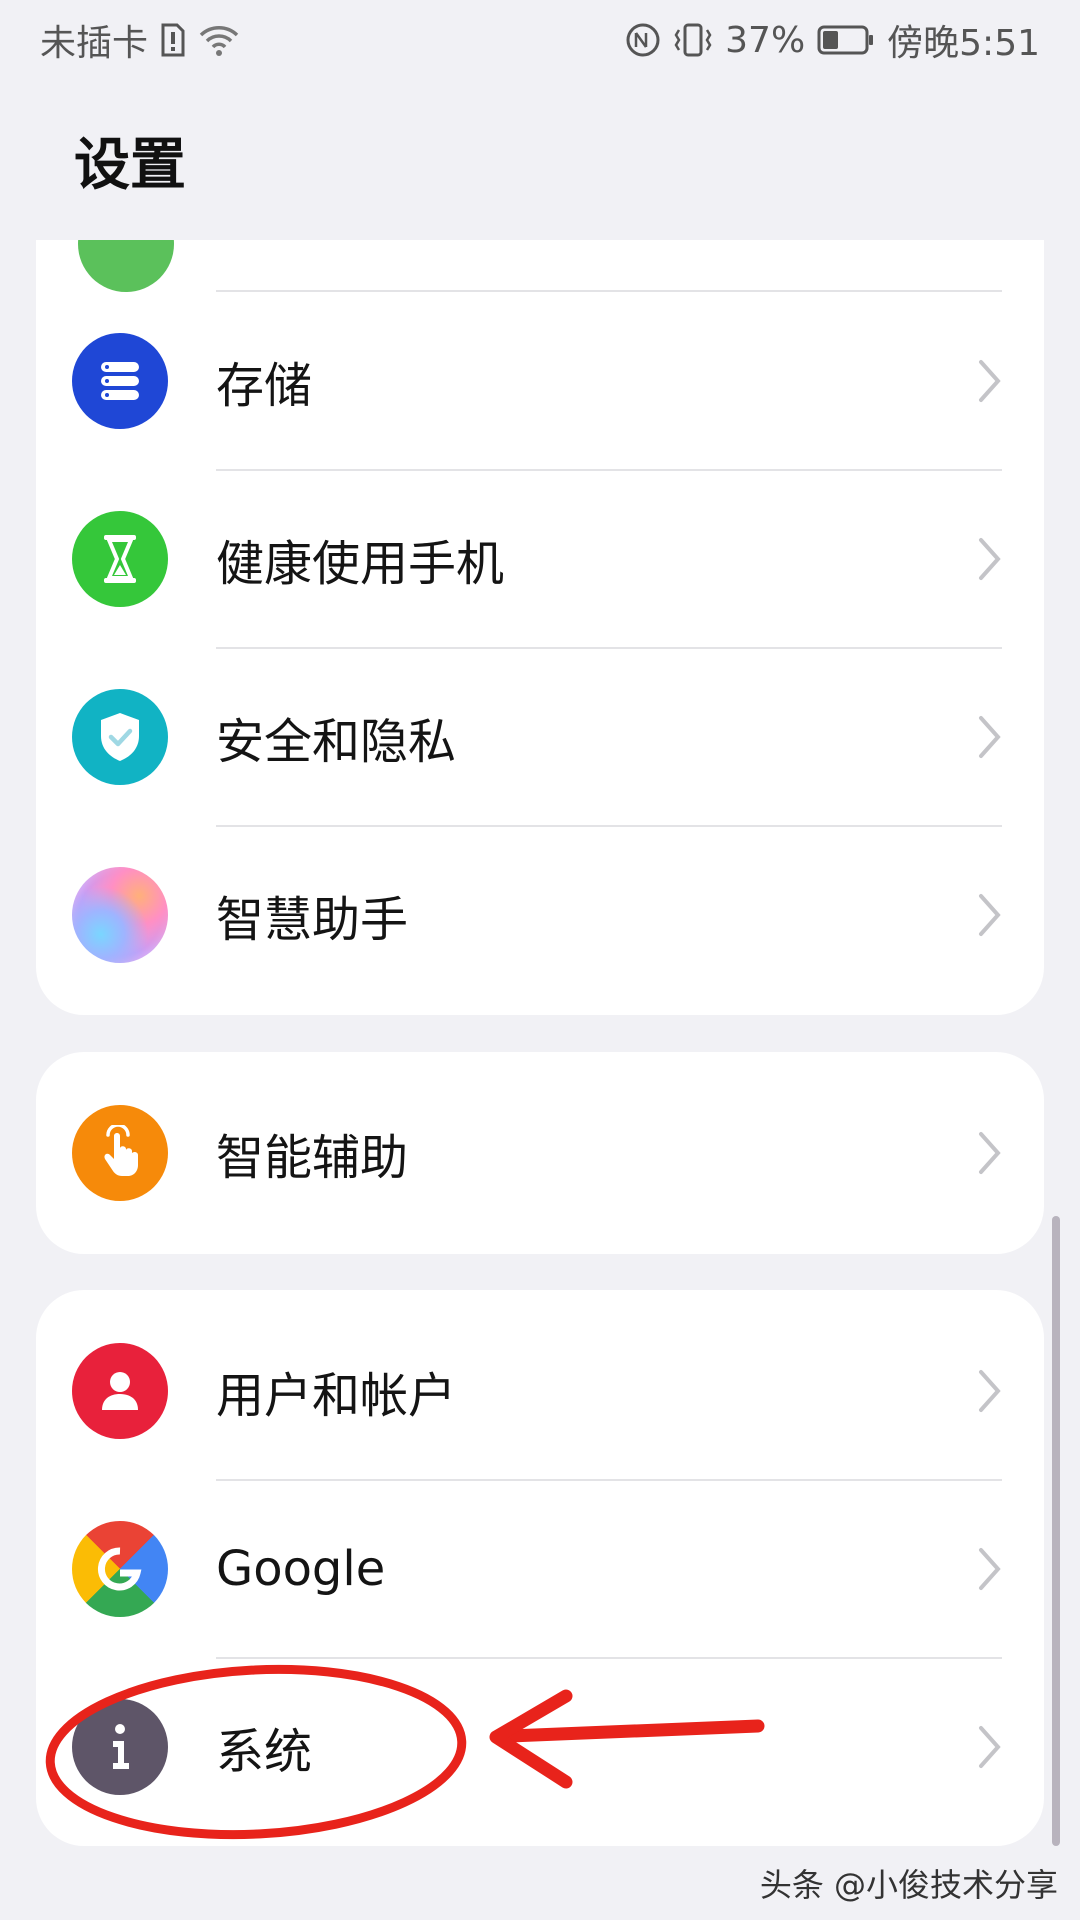 Image resolution: width=1080 pixels, height=1920 pixels. I want to click on vibrate-icon, so click(693, 40).